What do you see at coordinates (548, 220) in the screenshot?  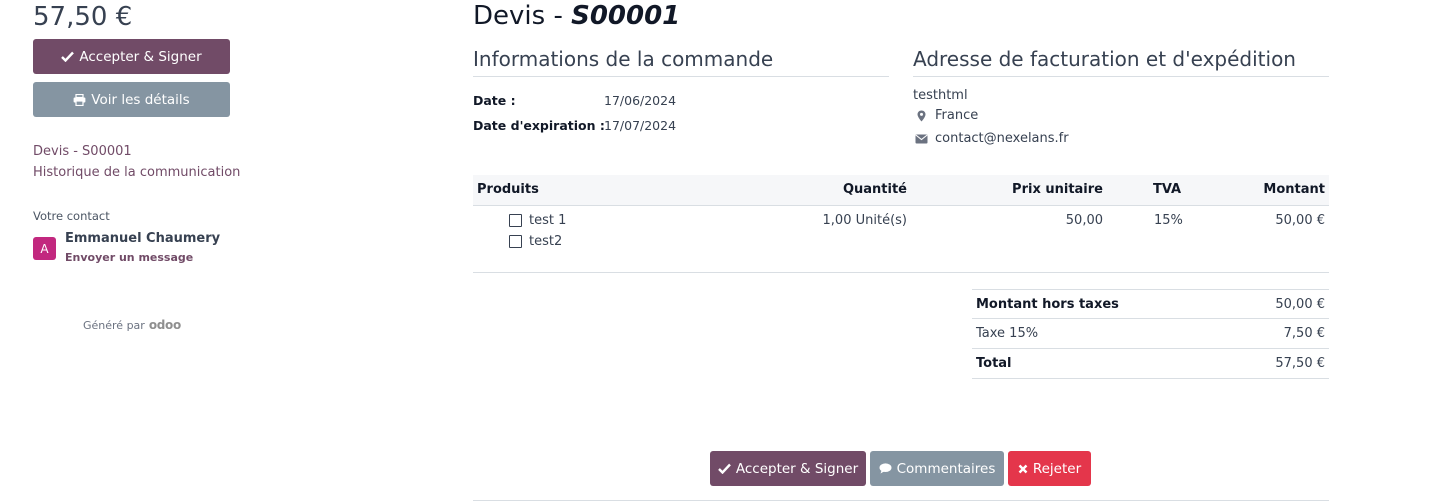 I see `product-name: test 1` at bounding box center [548, 220].